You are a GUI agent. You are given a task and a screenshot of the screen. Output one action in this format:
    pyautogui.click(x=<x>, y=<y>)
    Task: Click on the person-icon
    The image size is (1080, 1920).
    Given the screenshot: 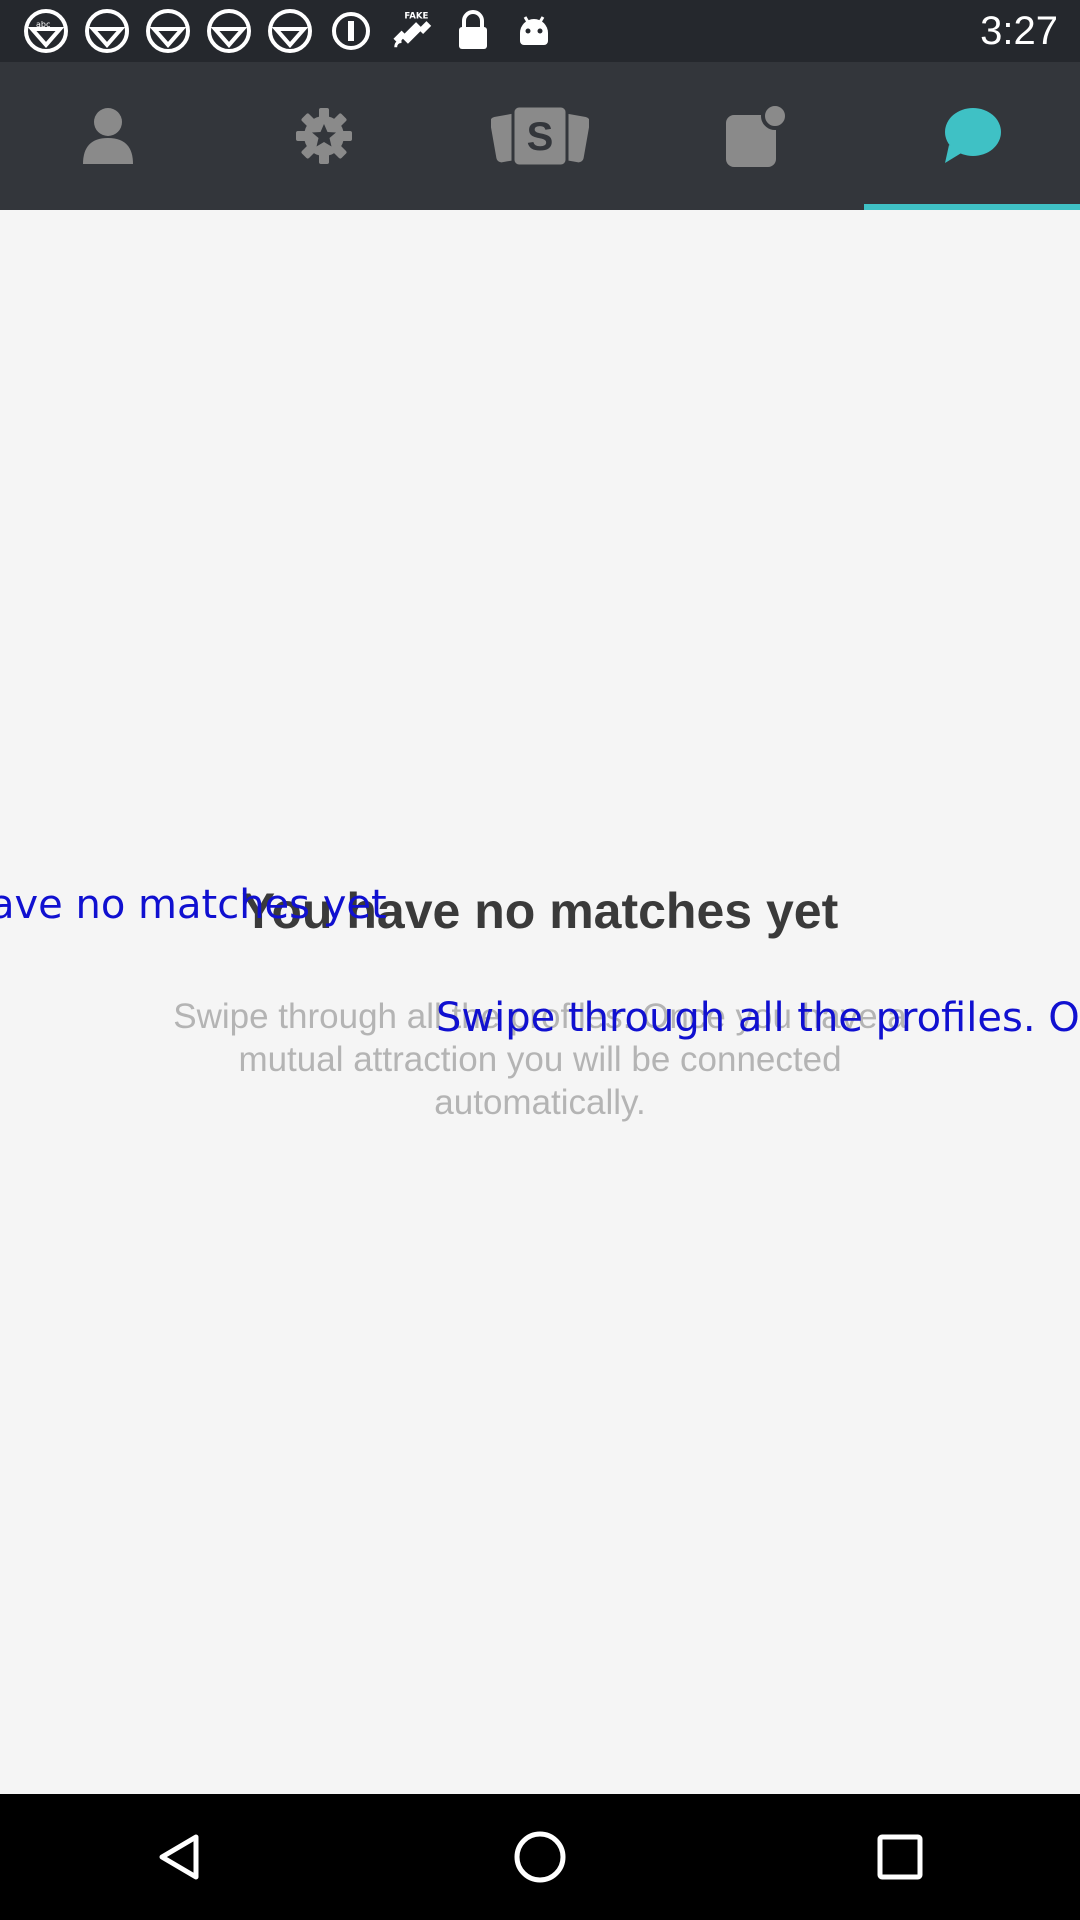 What is the action you would take?
    pyautogui.click(x=108, y=136)
    